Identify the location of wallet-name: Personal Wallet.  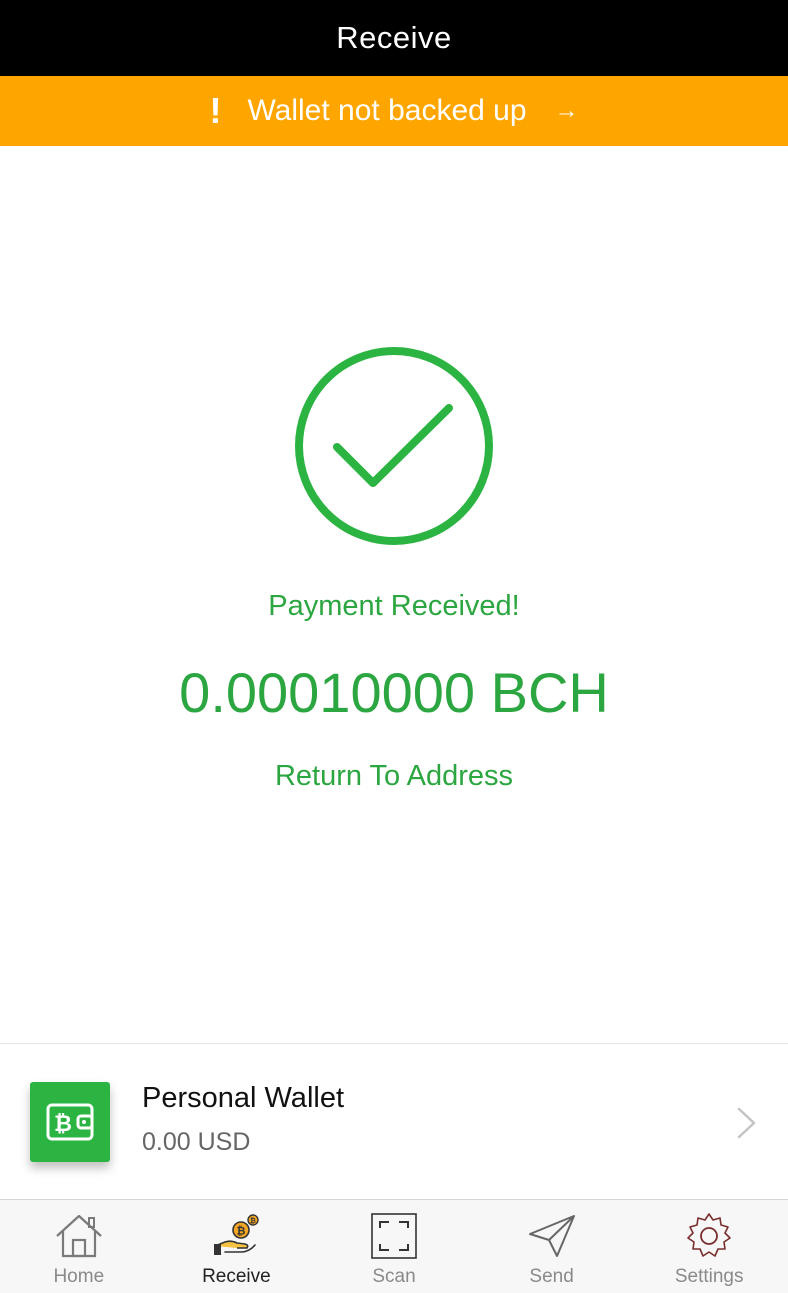
(243, 1098).